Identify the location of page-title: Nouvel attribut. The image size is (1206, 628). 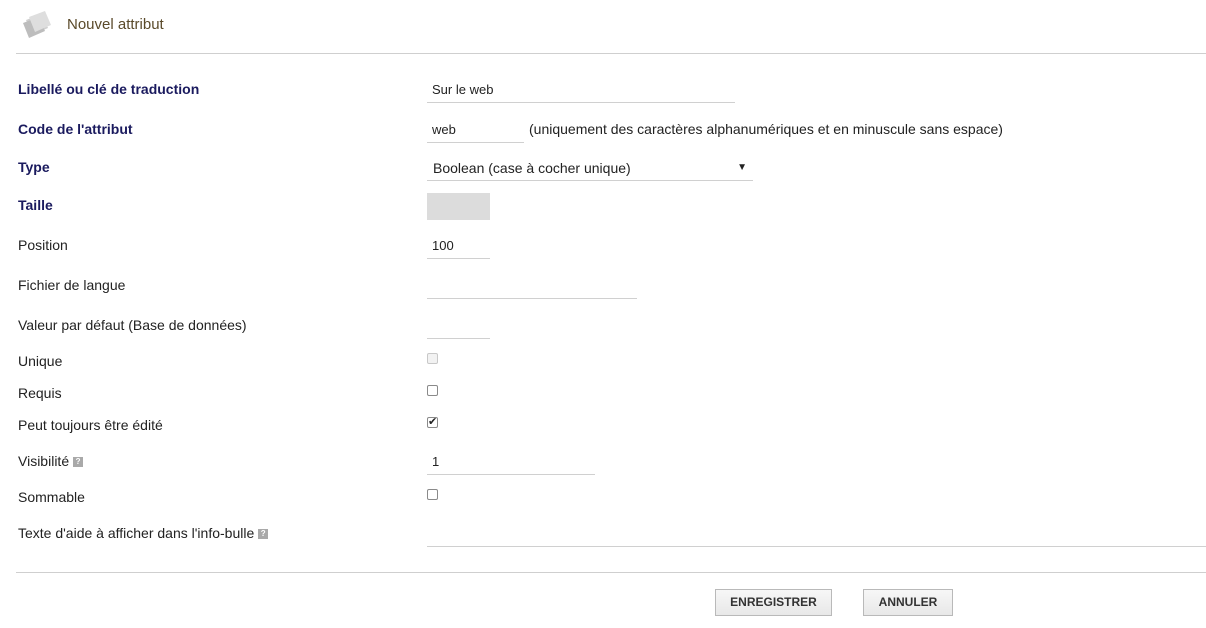
(115, 24).